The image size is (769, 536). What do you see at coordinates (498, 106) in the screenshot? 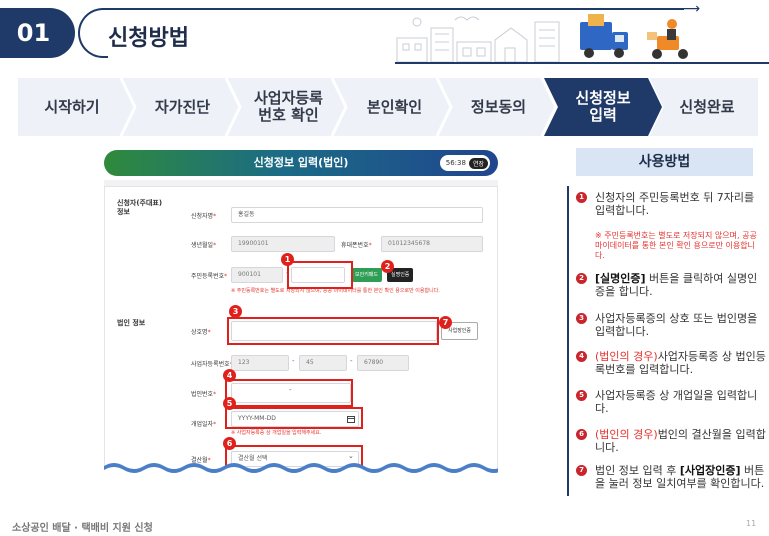
I see `step-consent: 정보동의` at bounding box center [498, 106].